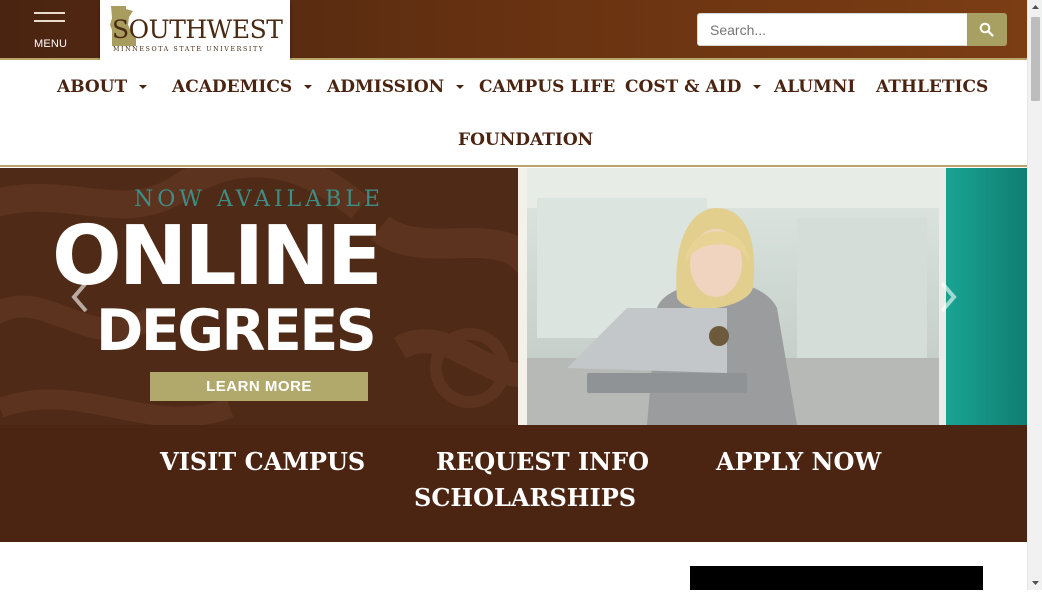 Image resolution: width=1042 pixels, height=594 pixels. What do you see at coordinates (1034, 295) in the screenshot?
I see `page-scrollbar` at bounding box center [1034, 295].